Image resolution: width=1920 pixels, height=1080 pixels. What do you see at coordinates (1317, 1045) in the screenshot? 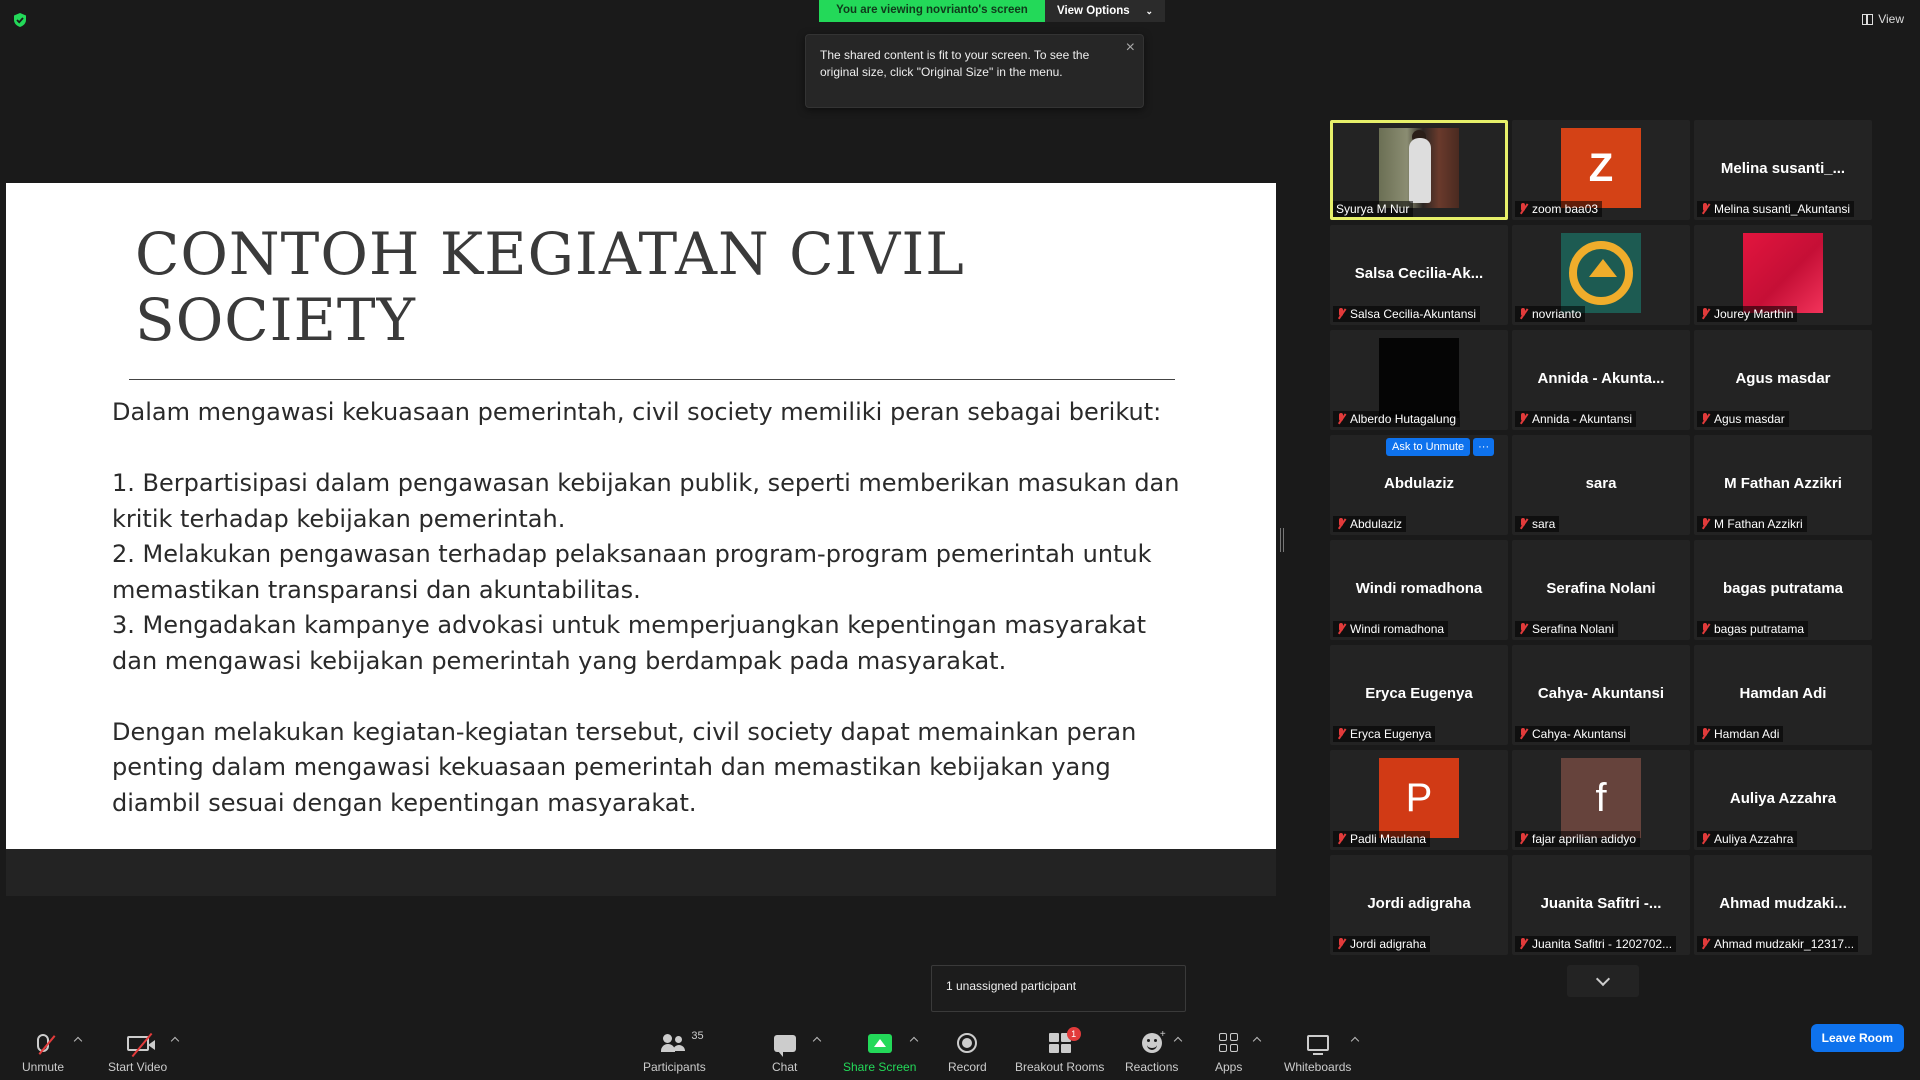
I see `whiteboard-icon` at bounding box center [1317, 1045].